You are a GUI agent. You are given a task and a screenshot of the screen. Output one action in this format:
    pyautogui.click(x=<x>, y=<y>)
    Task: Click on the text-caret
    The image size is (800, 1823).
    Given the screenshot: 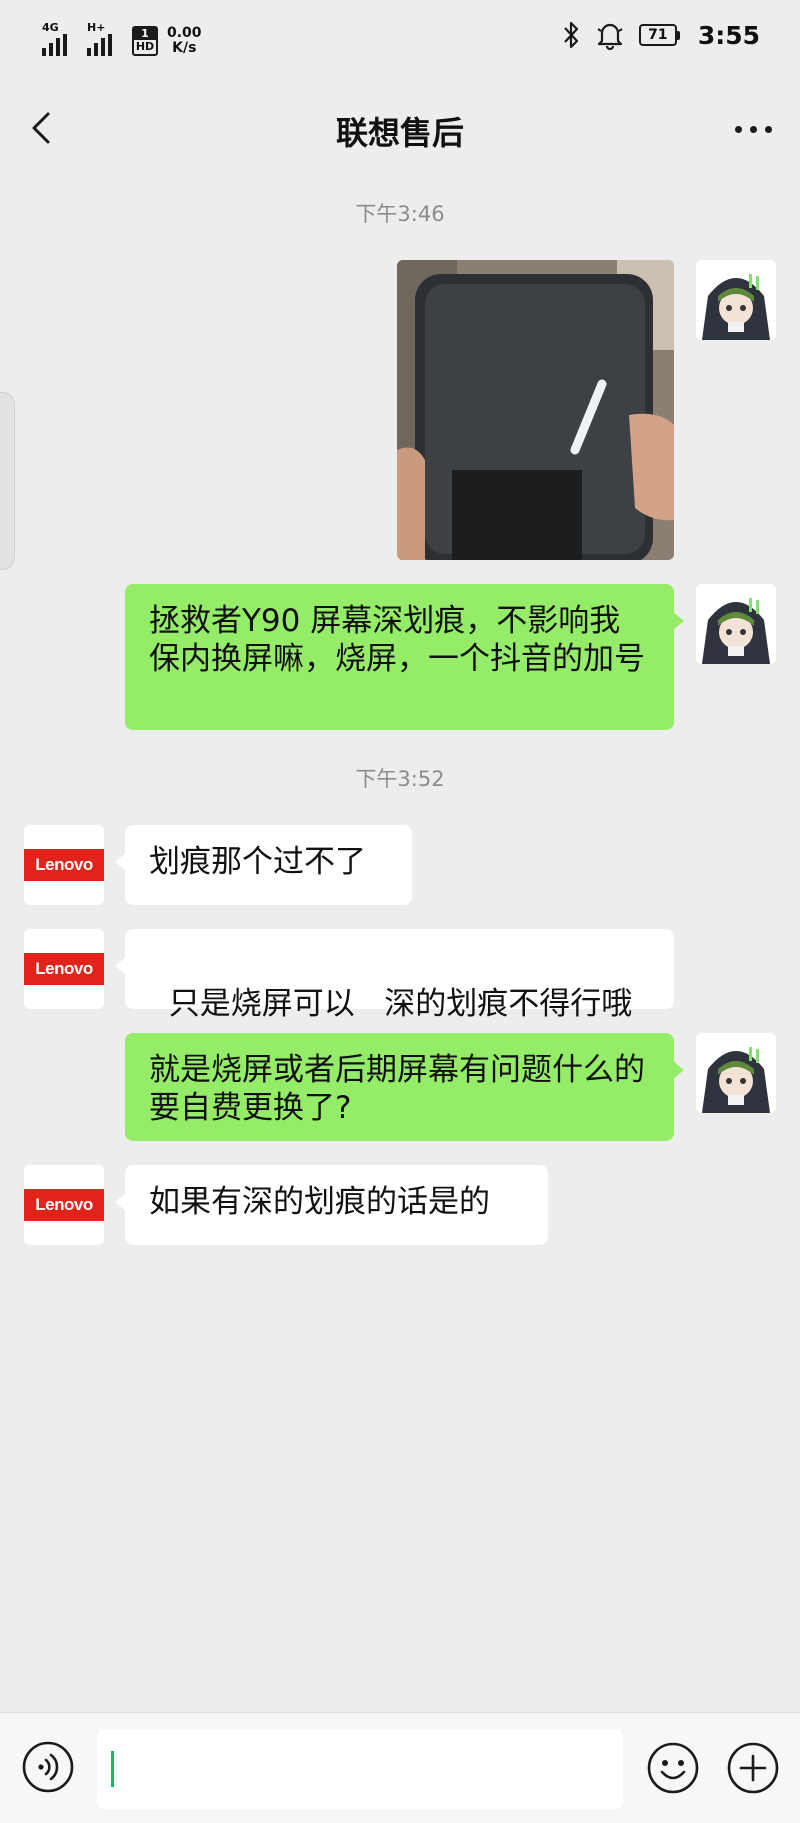 What is the action you would take?
    pyautogui.click(x=112, y=1769)
    